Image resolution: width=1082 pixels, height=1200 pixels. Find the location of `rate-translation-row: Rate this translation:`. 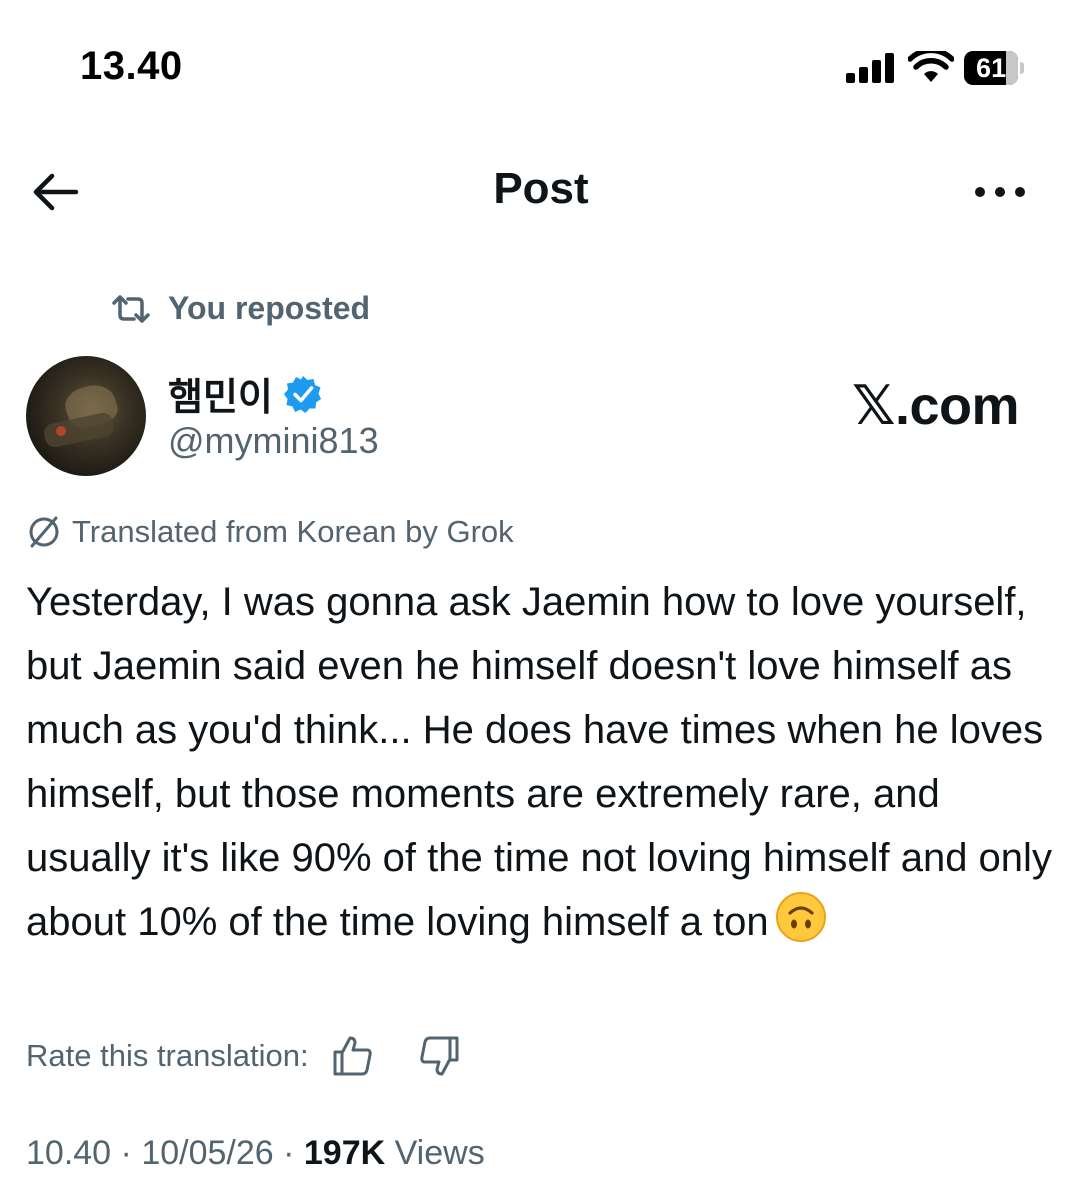

rate-translation-row: Rate this translation: is located at coordinates (243, 1056).